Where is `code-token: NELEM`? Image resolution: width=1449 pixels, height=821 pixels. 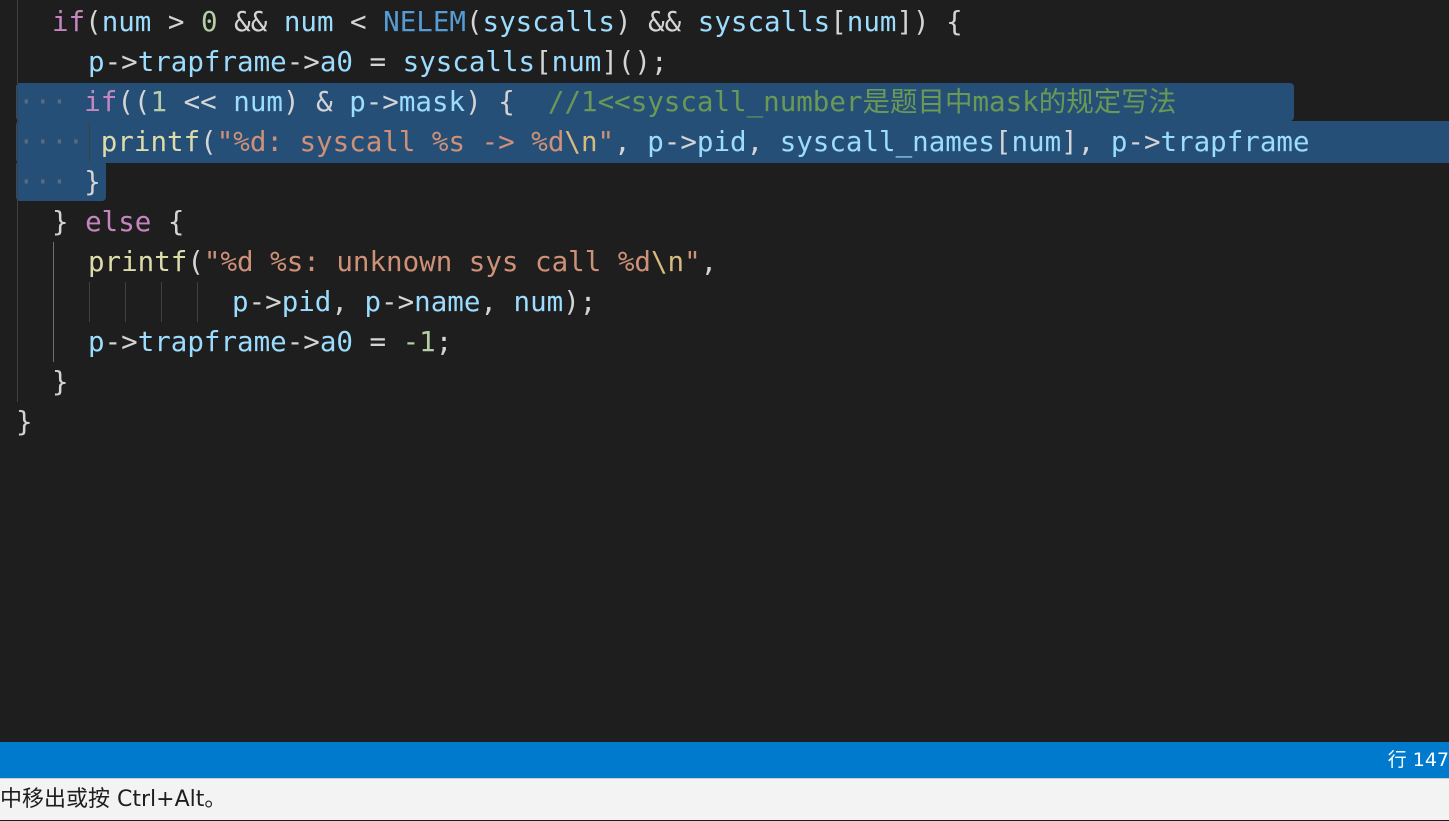
code-token: NELEM is located at coordinates (424, 22).